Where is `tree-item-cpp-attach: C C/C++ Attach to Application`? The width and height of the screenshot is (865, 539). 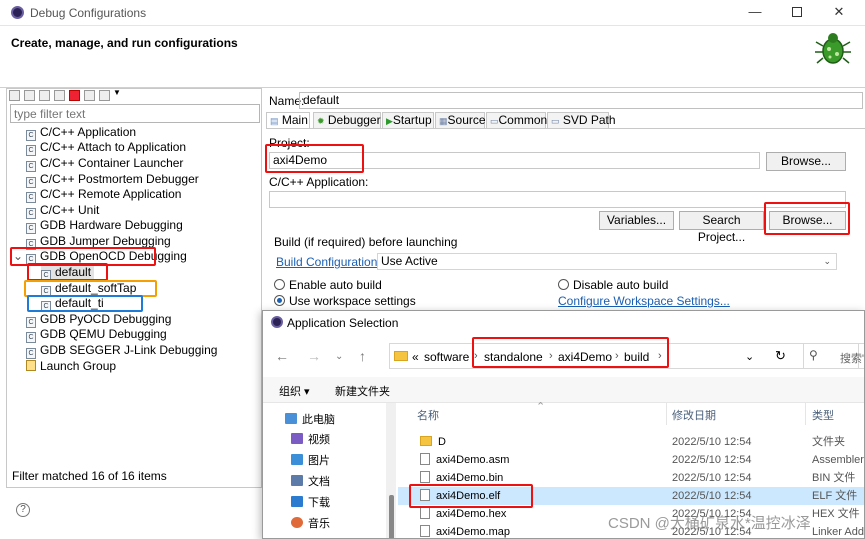
tree-item-cpp-attach: C C/C++ Attach to Application is located at coordinates (106, 148).